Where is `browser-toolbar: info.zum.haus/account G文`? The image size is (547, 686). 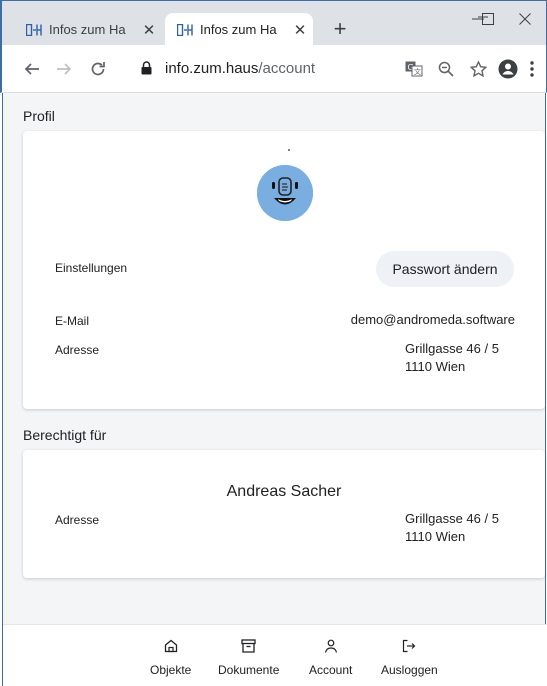
browser-toolbar: info.zum.haus/account G文 is located at coordinates (273, 69).